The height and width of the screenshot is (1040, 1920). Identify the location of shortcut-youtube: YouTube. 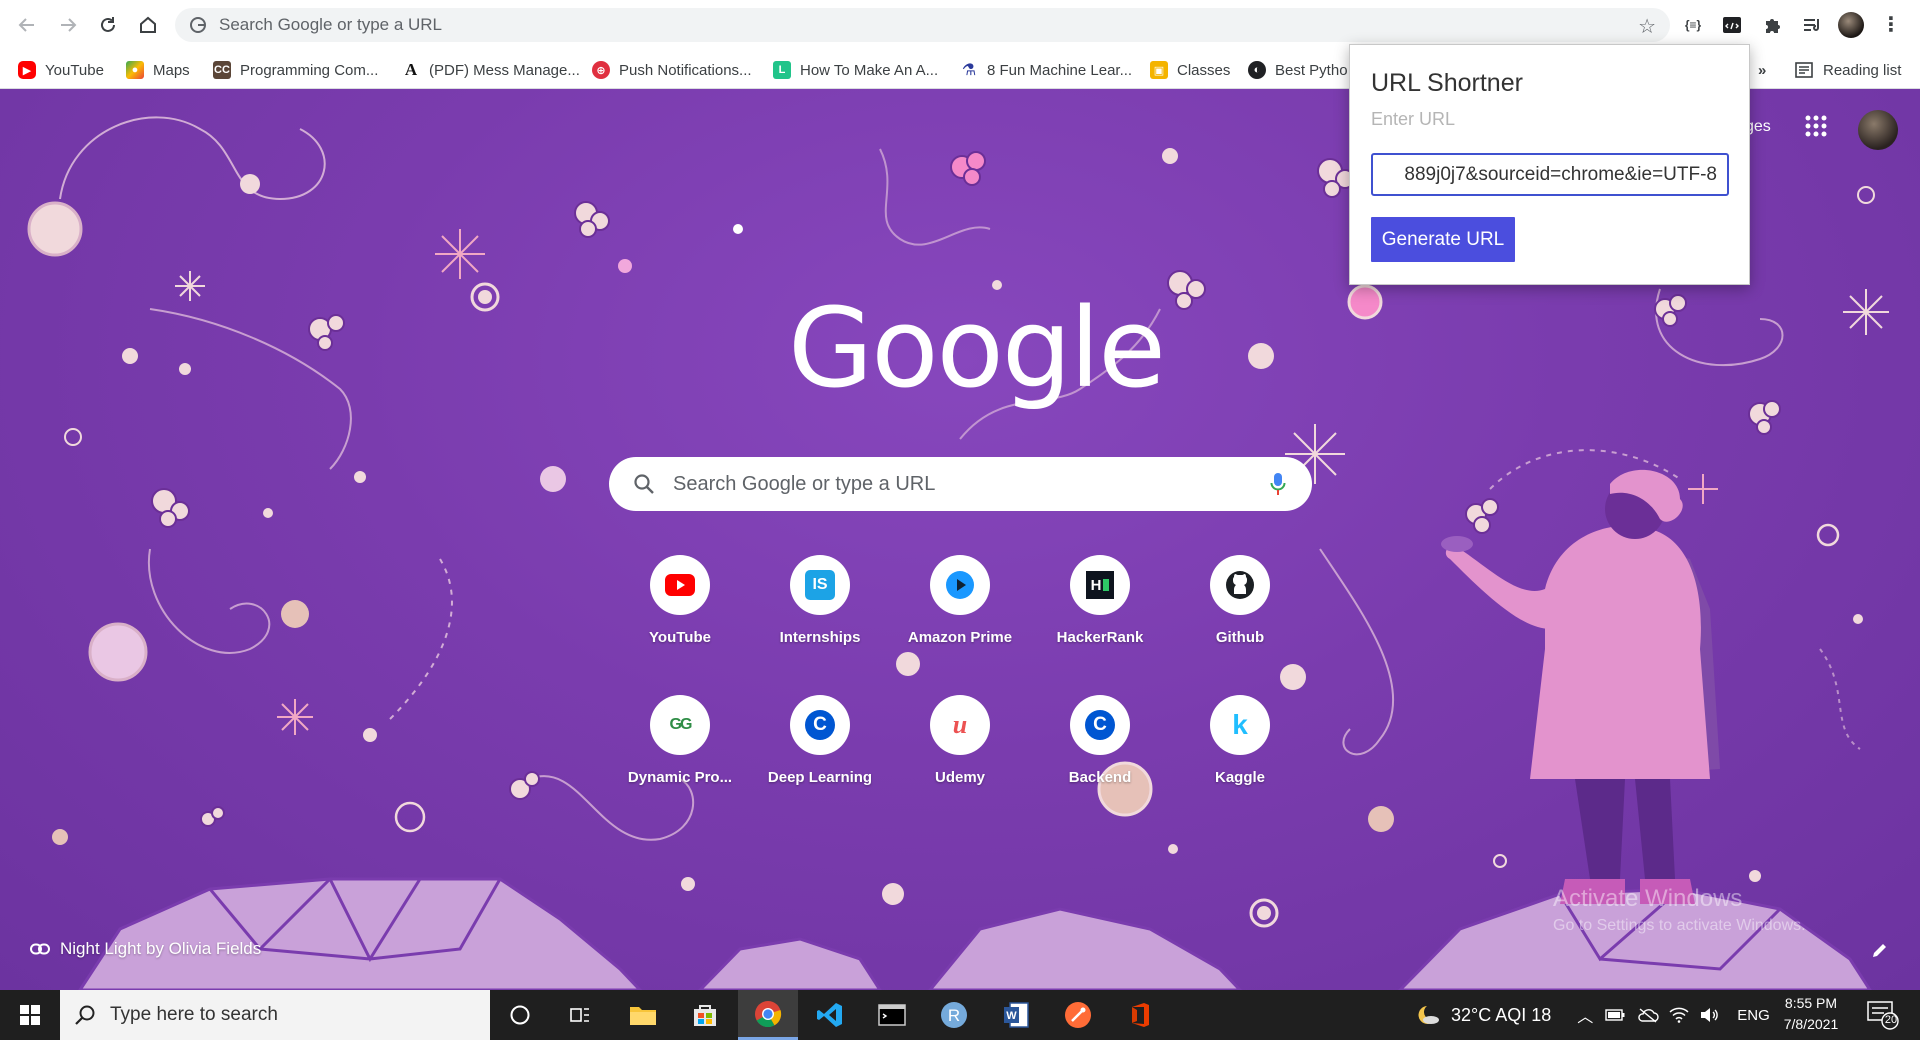
(680, 605).